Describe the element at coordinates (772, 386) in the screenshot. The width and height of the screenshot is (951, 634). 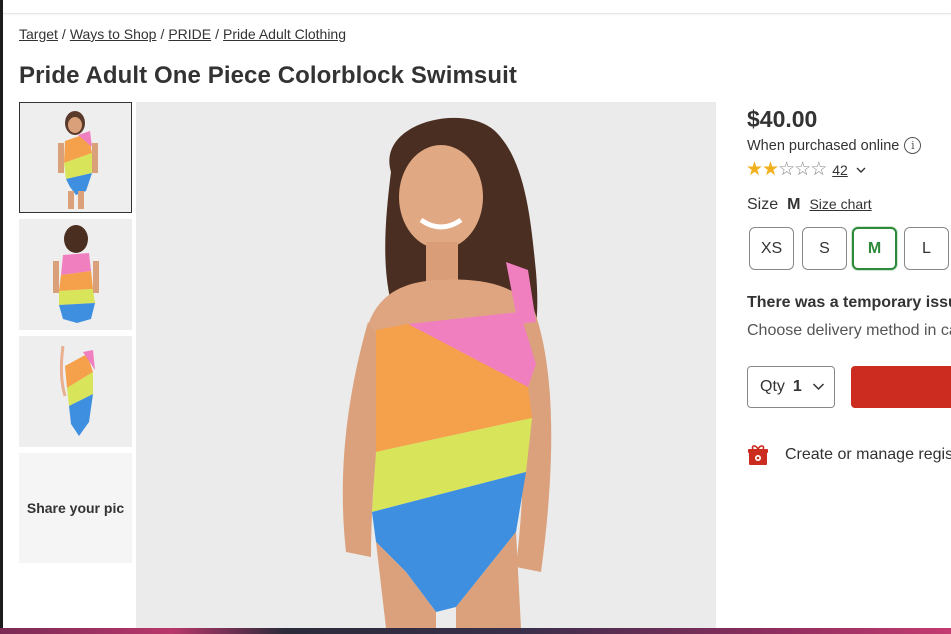
I see `quantity-label: Qty` at that location.